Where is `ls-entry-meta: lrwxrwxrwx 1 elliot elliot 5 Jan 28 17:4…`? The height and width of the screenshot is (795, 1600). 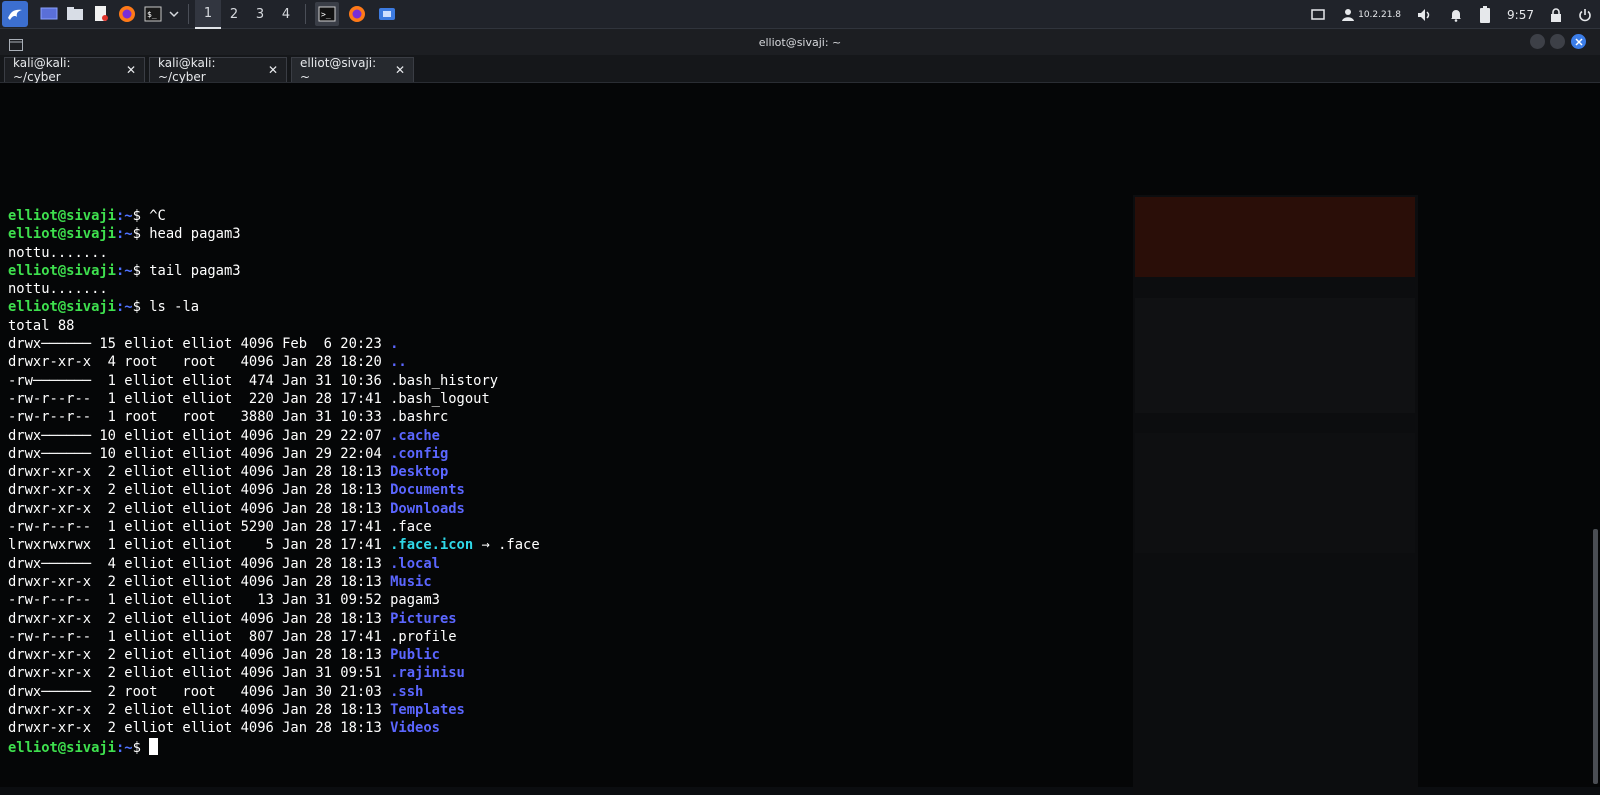 ls-entry-meta: lrwxrwxrwx 1 elliot elliot 5 Jan 28 17:4… is located at coordinates (199, 545).